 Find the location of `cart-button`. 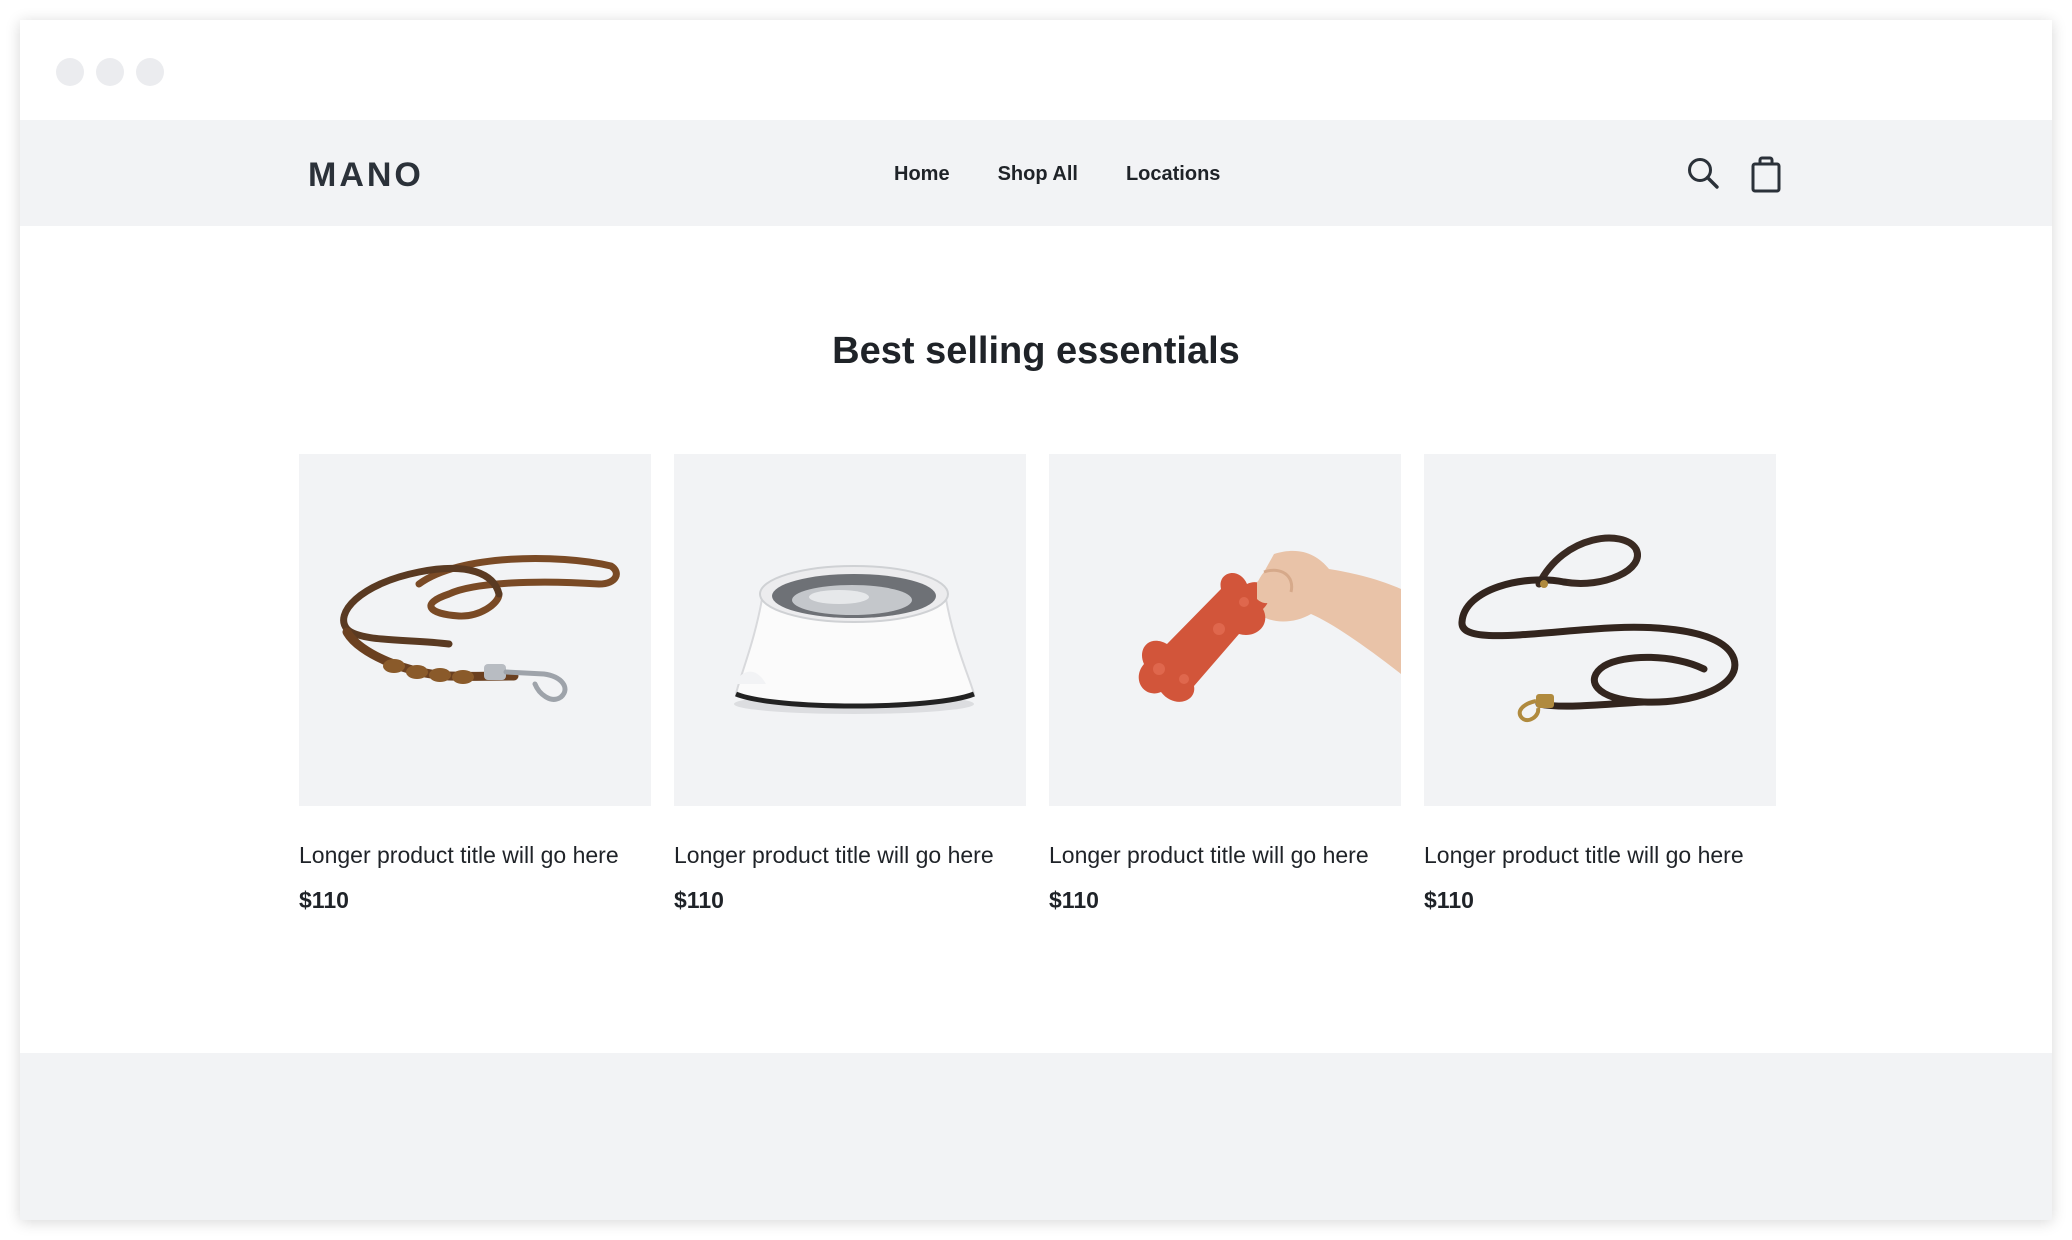

cart-button is located at coordinates (1766, 174).